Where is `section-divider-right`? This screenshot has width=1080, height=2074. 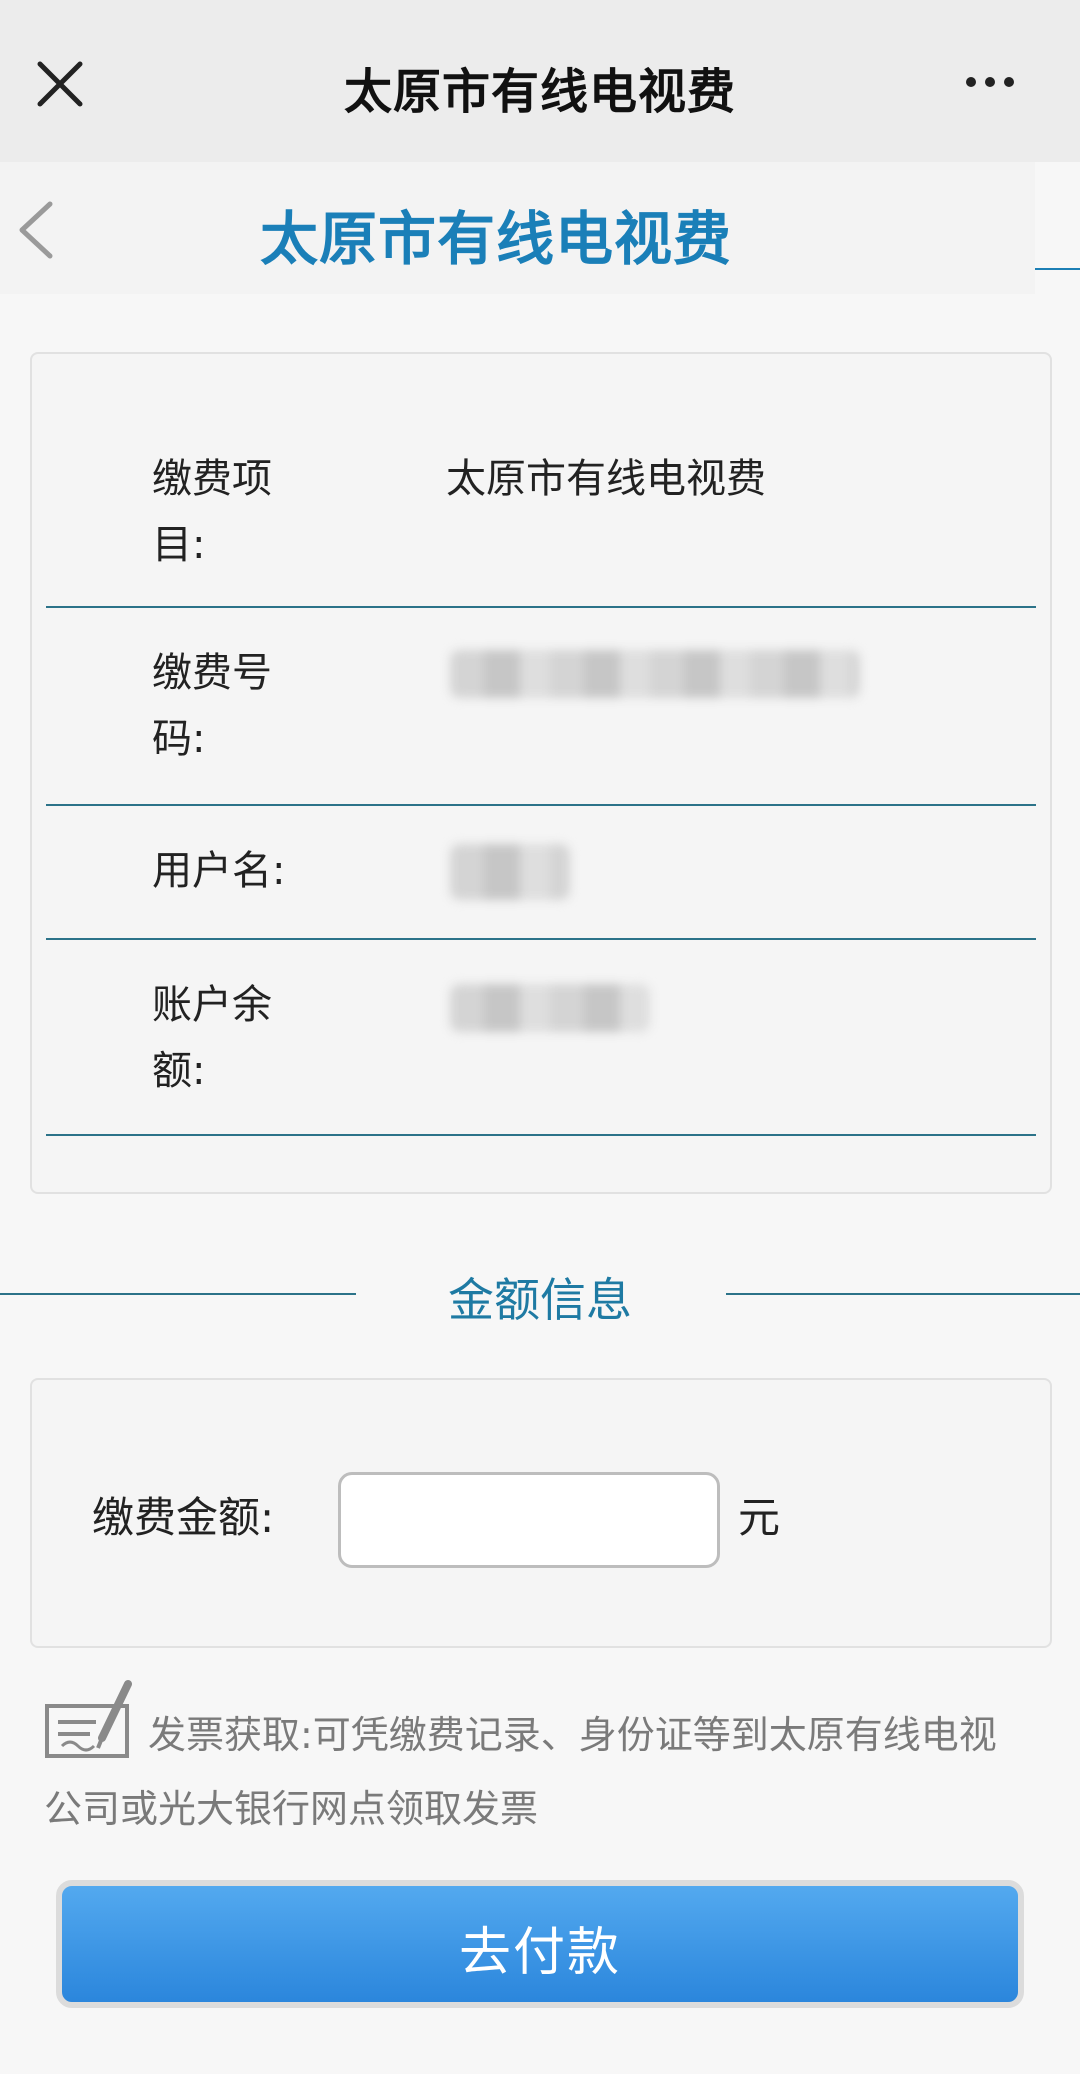 section-divider-right is located at coordinates (903, 1294).